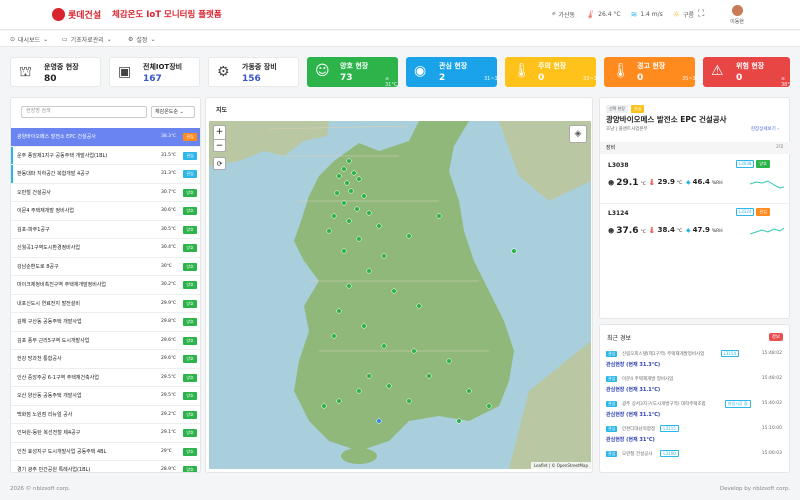 The height and width of the screenshot is (500, 800). Describe the element at coordinates (84, 14) in the screenshot. I see `brand-name: 롯데건설` at that location.